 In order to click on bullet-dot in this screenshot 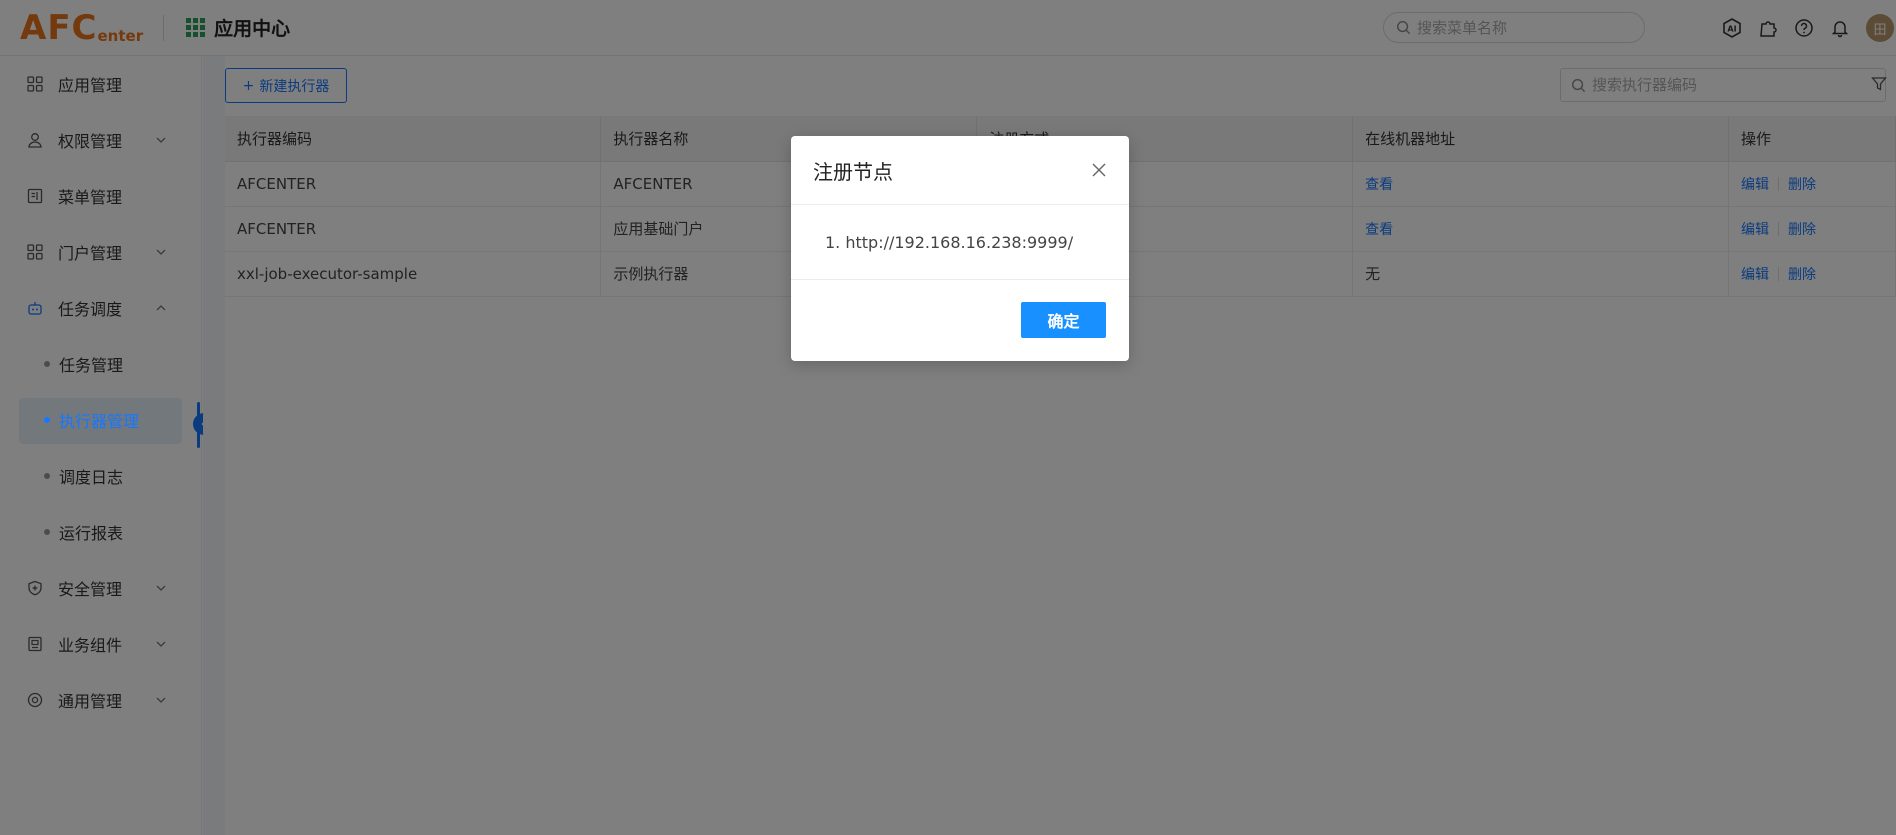, I will do `click(47, 420)`.